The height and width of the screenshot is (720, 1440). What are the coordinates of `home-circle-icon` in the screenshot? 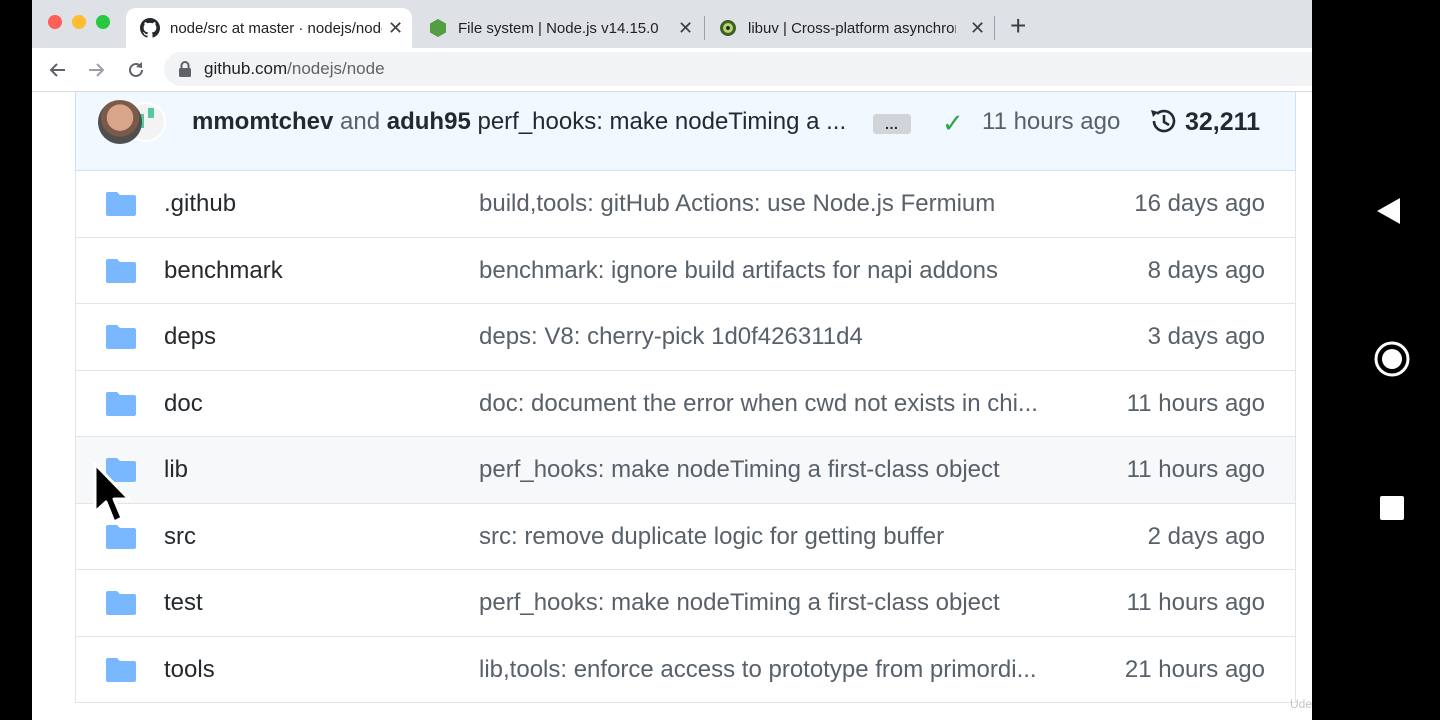 It's located at (1392, 359).